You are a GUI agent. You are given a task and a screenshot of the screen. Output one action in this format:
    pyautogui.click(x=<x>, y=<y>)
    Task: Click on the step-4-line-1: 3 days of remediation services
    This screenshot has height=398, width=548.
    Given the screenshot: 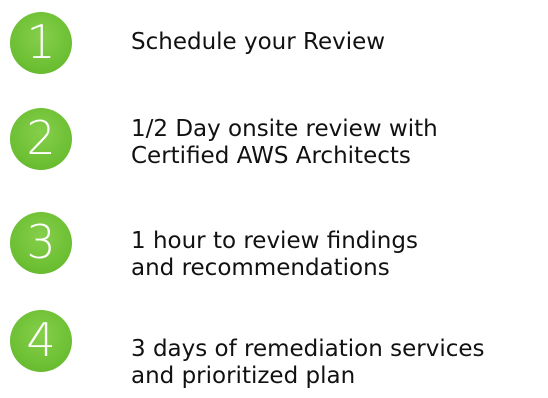 What is the action you would take?
    pyautogui.click(x=308, y=349)
    